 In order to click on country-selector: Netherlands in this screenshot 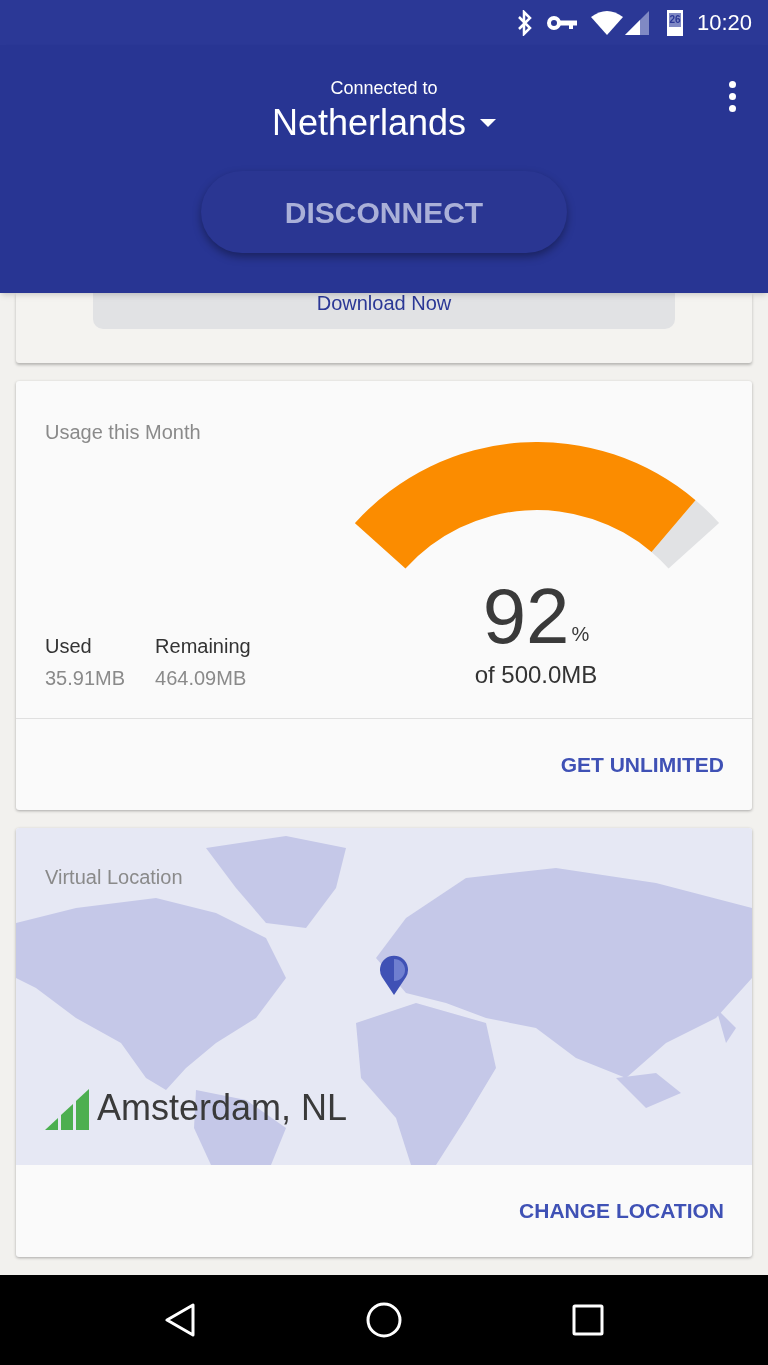, I will do `click(384, 123)`.